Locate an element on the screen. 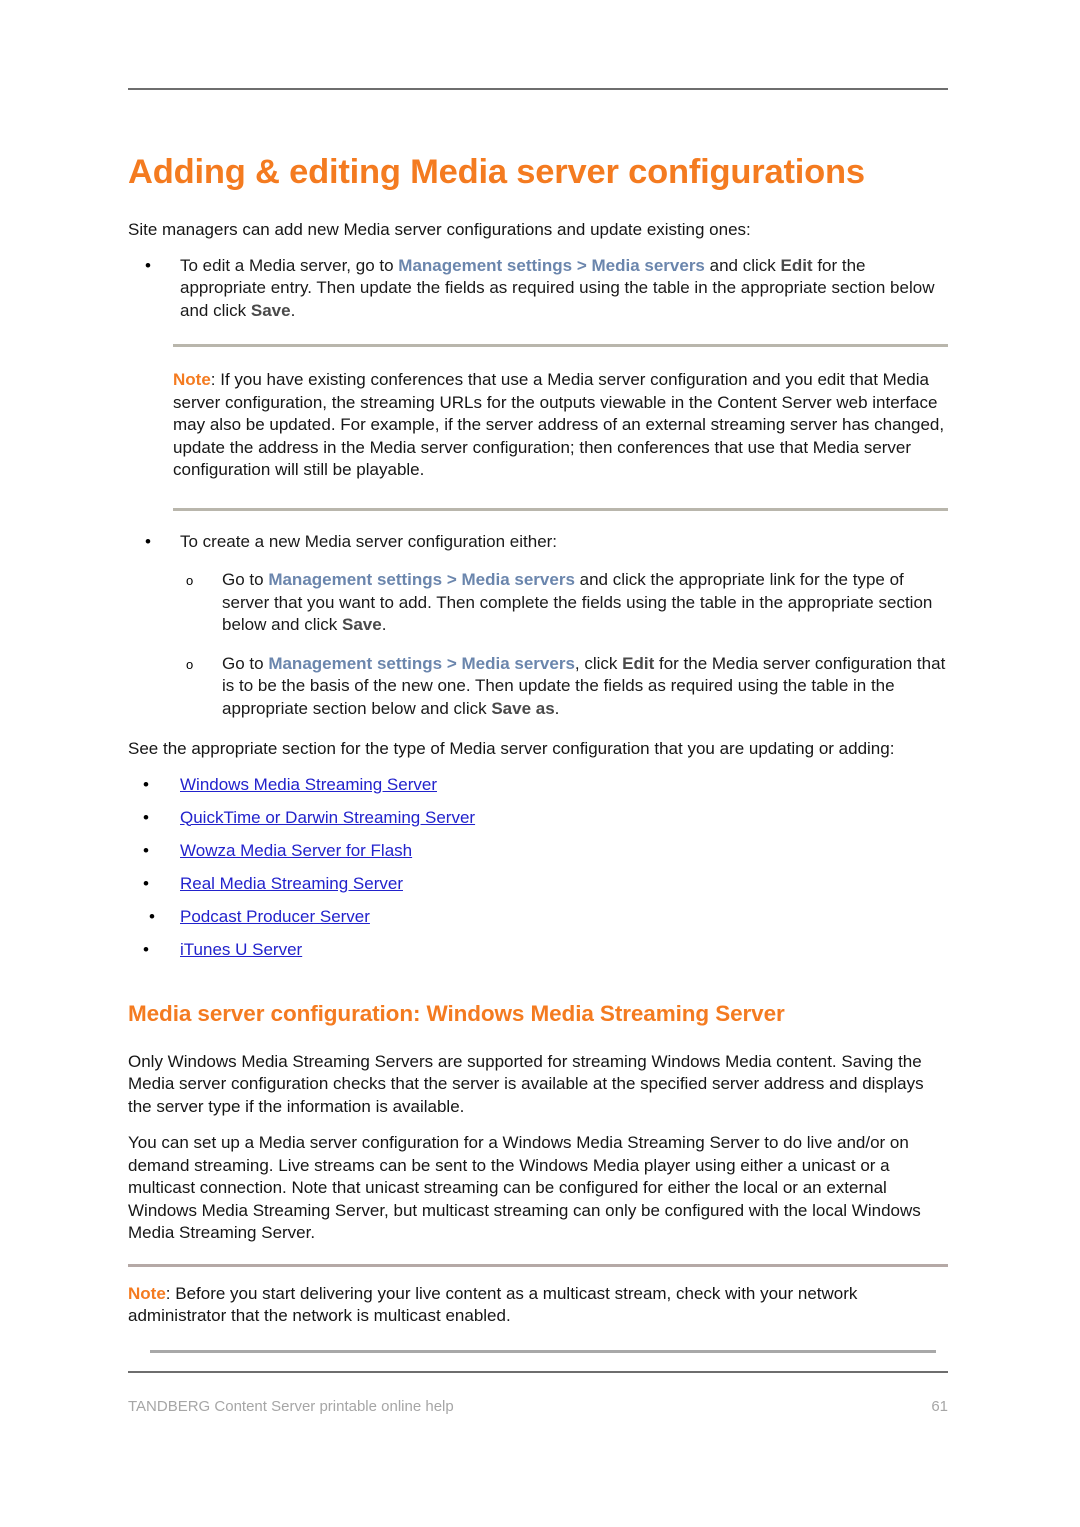 Image resolution: width=1080 pixels, height=1527 pixels. sub2-part2: , click is located at coordinates (598, 663).